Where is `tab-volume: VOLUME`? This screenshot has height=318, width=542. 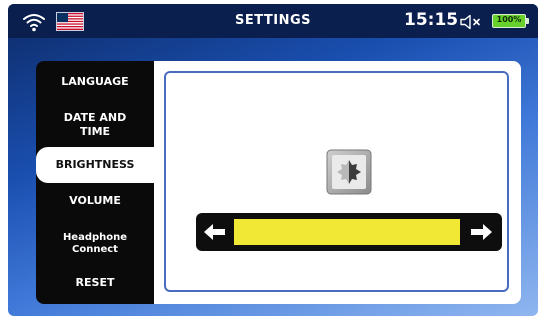
tab-volume: VOLUME is located at coordinates (95, 201).